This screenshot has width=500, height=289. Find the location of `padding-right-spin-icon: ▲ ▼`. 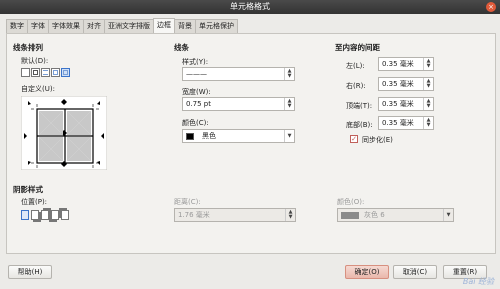

padding-right-spin-icon: ▲ ▼ is located at coordinates (428, 84).